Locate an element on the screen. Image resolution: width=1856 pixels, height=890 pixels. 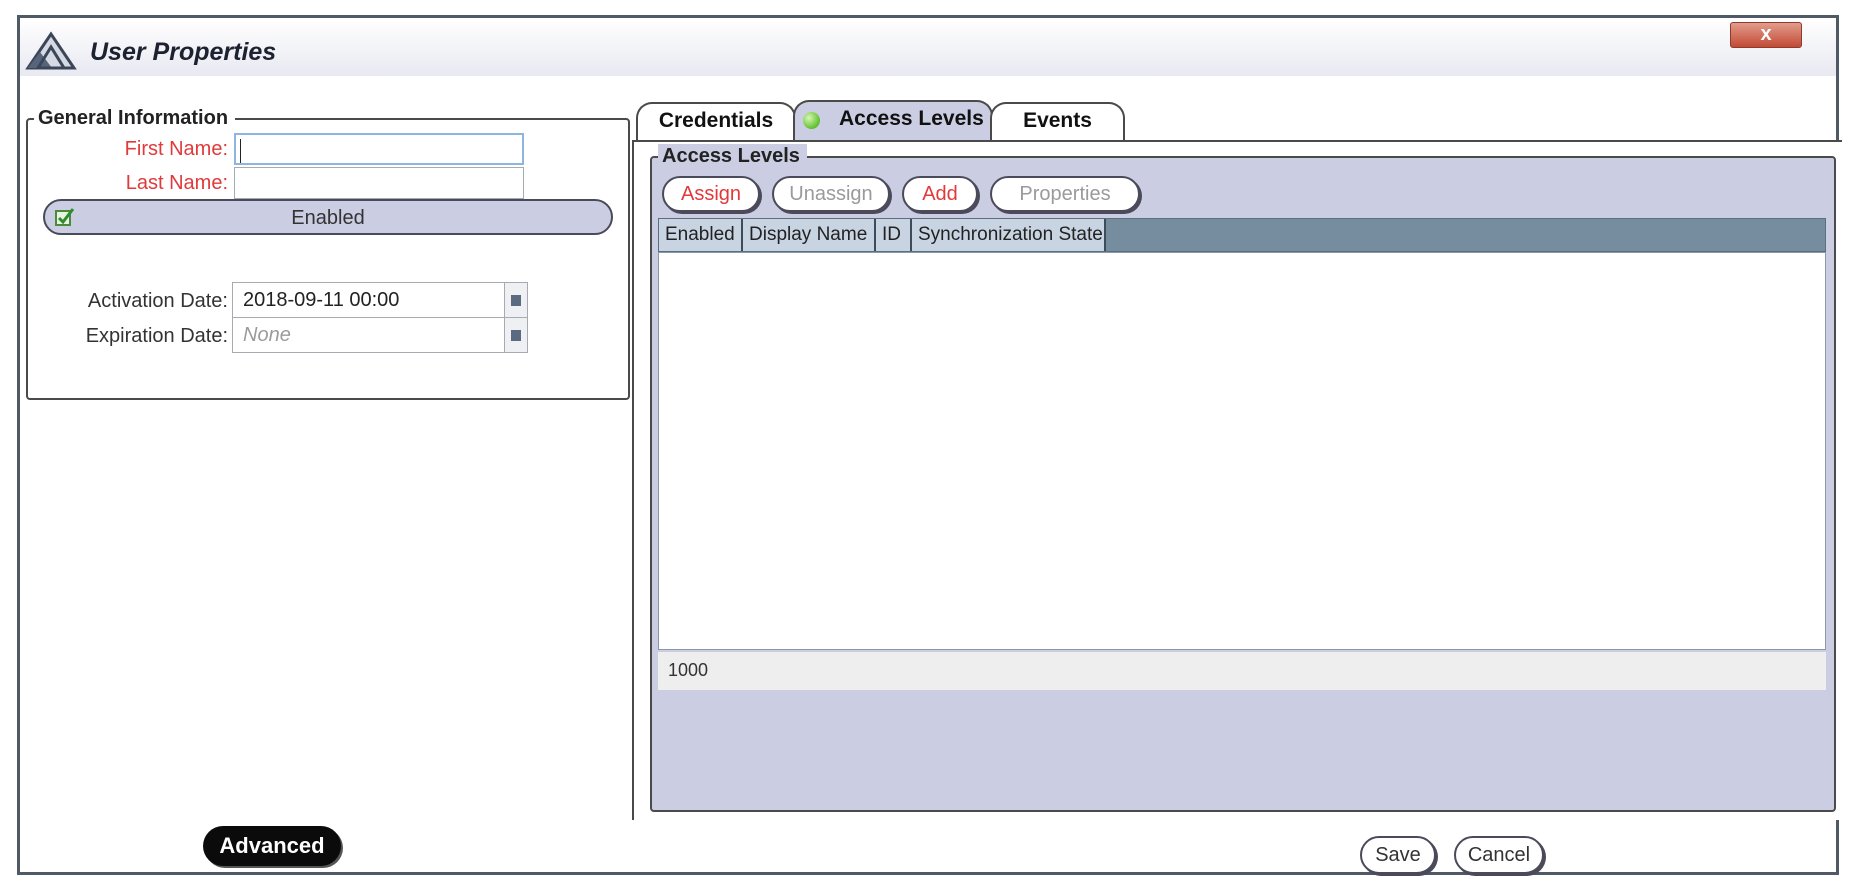
general-information-legend: General Information is located at coordinates (135, 118).